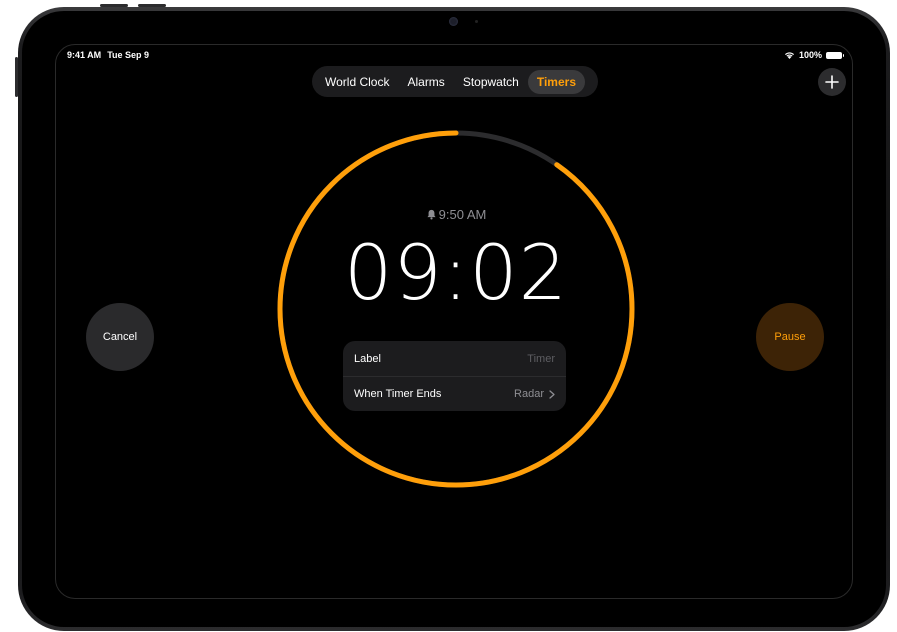 This screenshot has width=897, height=632. Describe the element at coordinates (556, 81) in the screenshot. I see `tab-timers: Timers` at that location.